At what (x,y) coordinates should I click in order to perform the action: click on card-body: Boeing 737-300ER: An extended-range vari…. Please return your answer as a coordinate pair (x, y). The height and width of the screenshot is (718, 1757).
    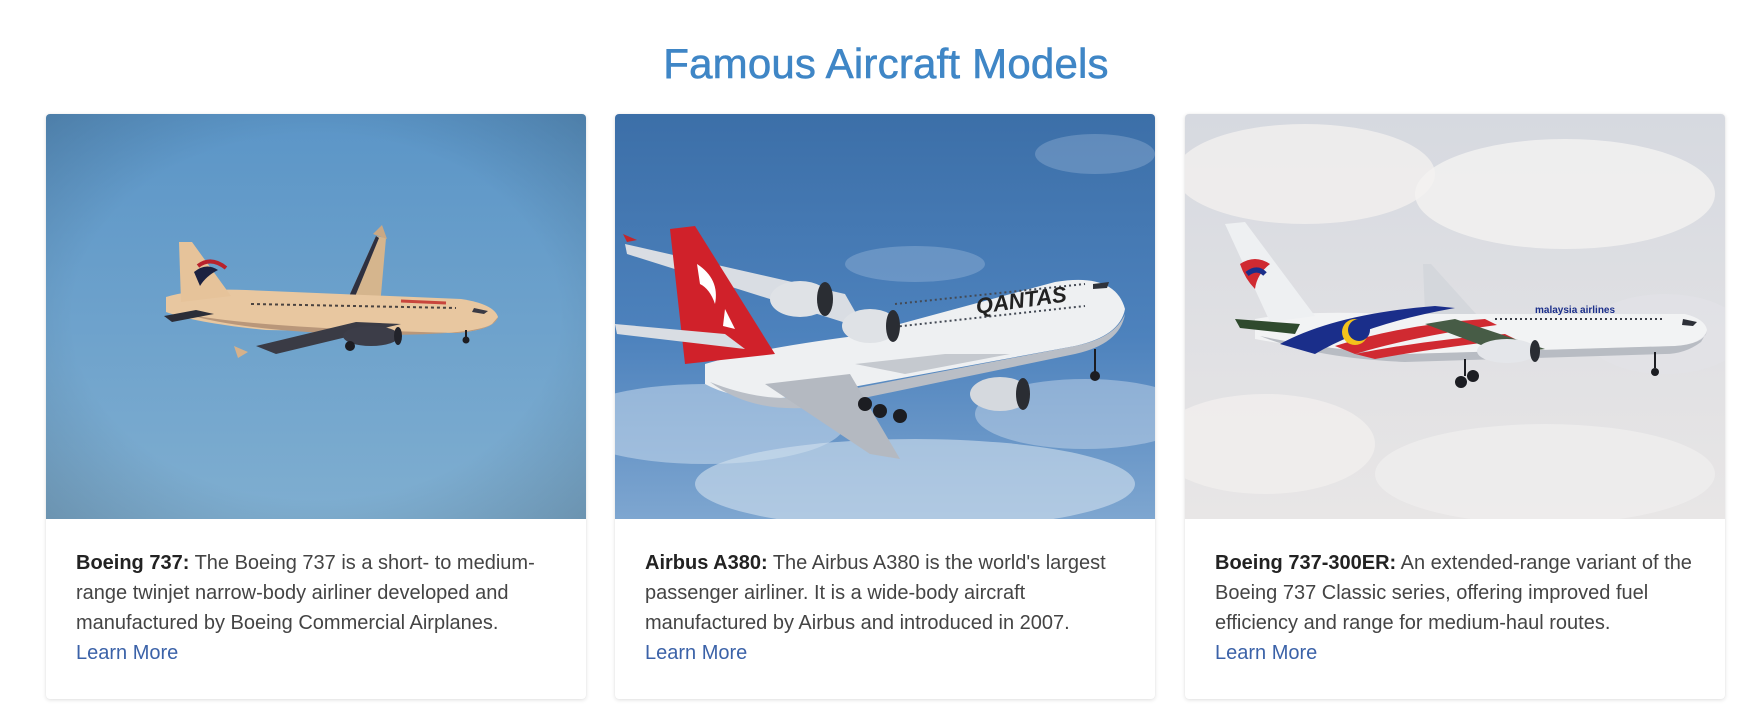
    Looking at the image, I should click on (1457, 608).